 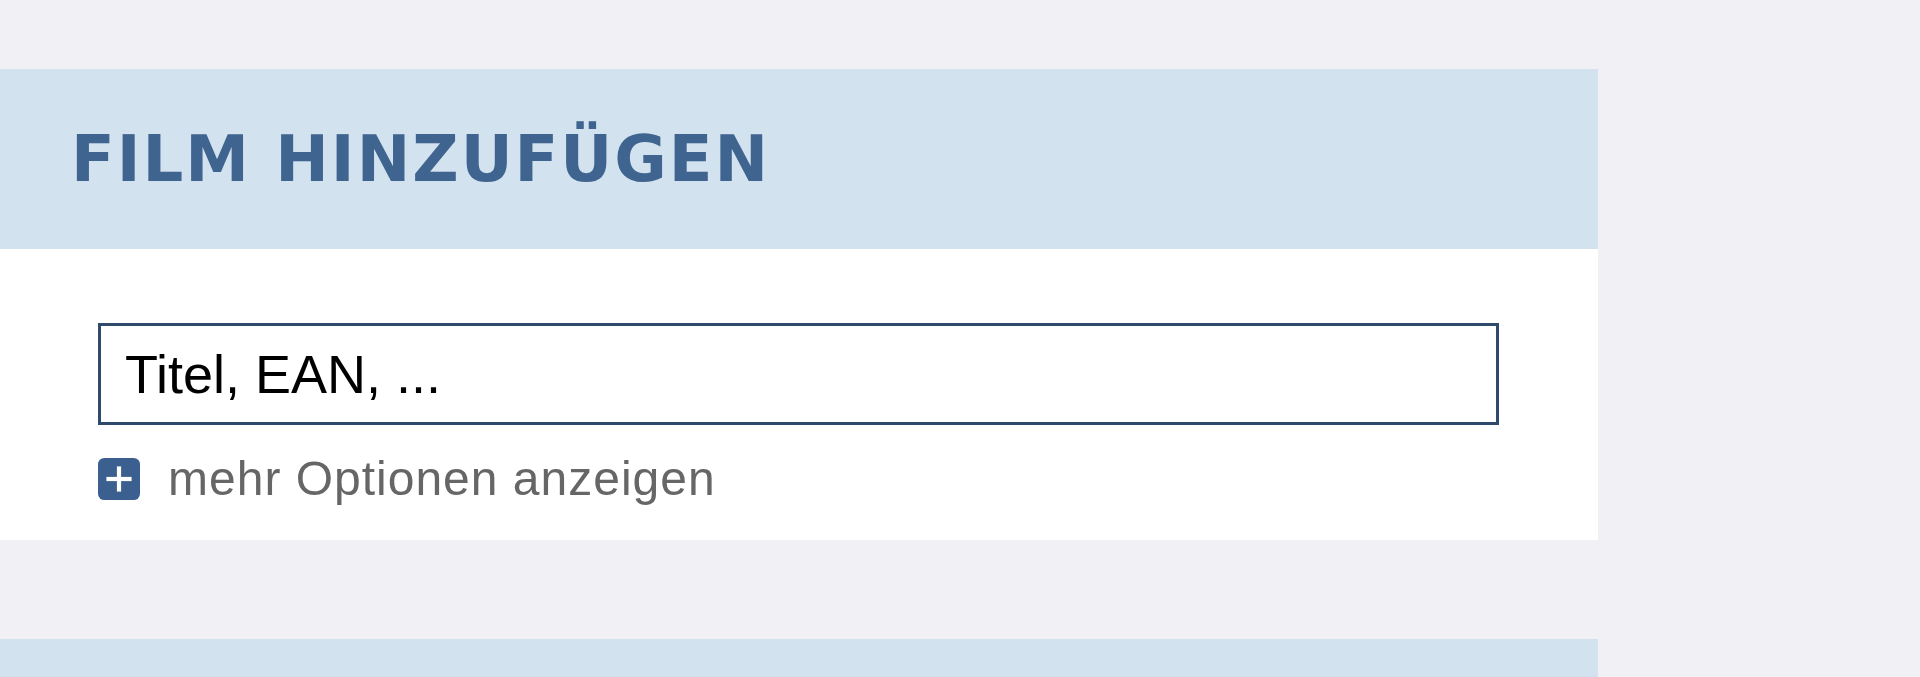 I want to click on more-options-link: mehr Optionen anzeigen, so click(x=442, y=478).